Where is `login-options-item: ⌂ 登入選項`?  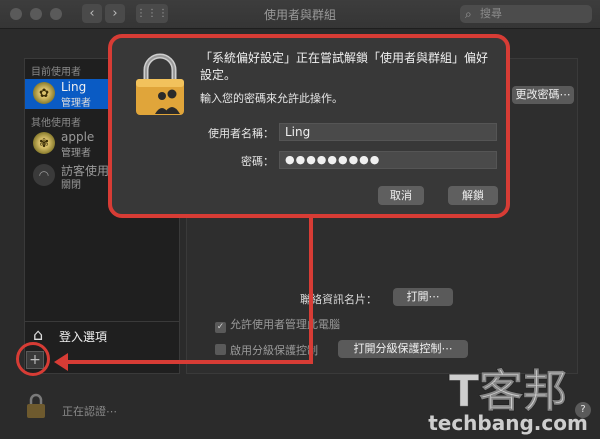
login-options-item: ⌂ 登入選項 is located at coordinates (102, 334).